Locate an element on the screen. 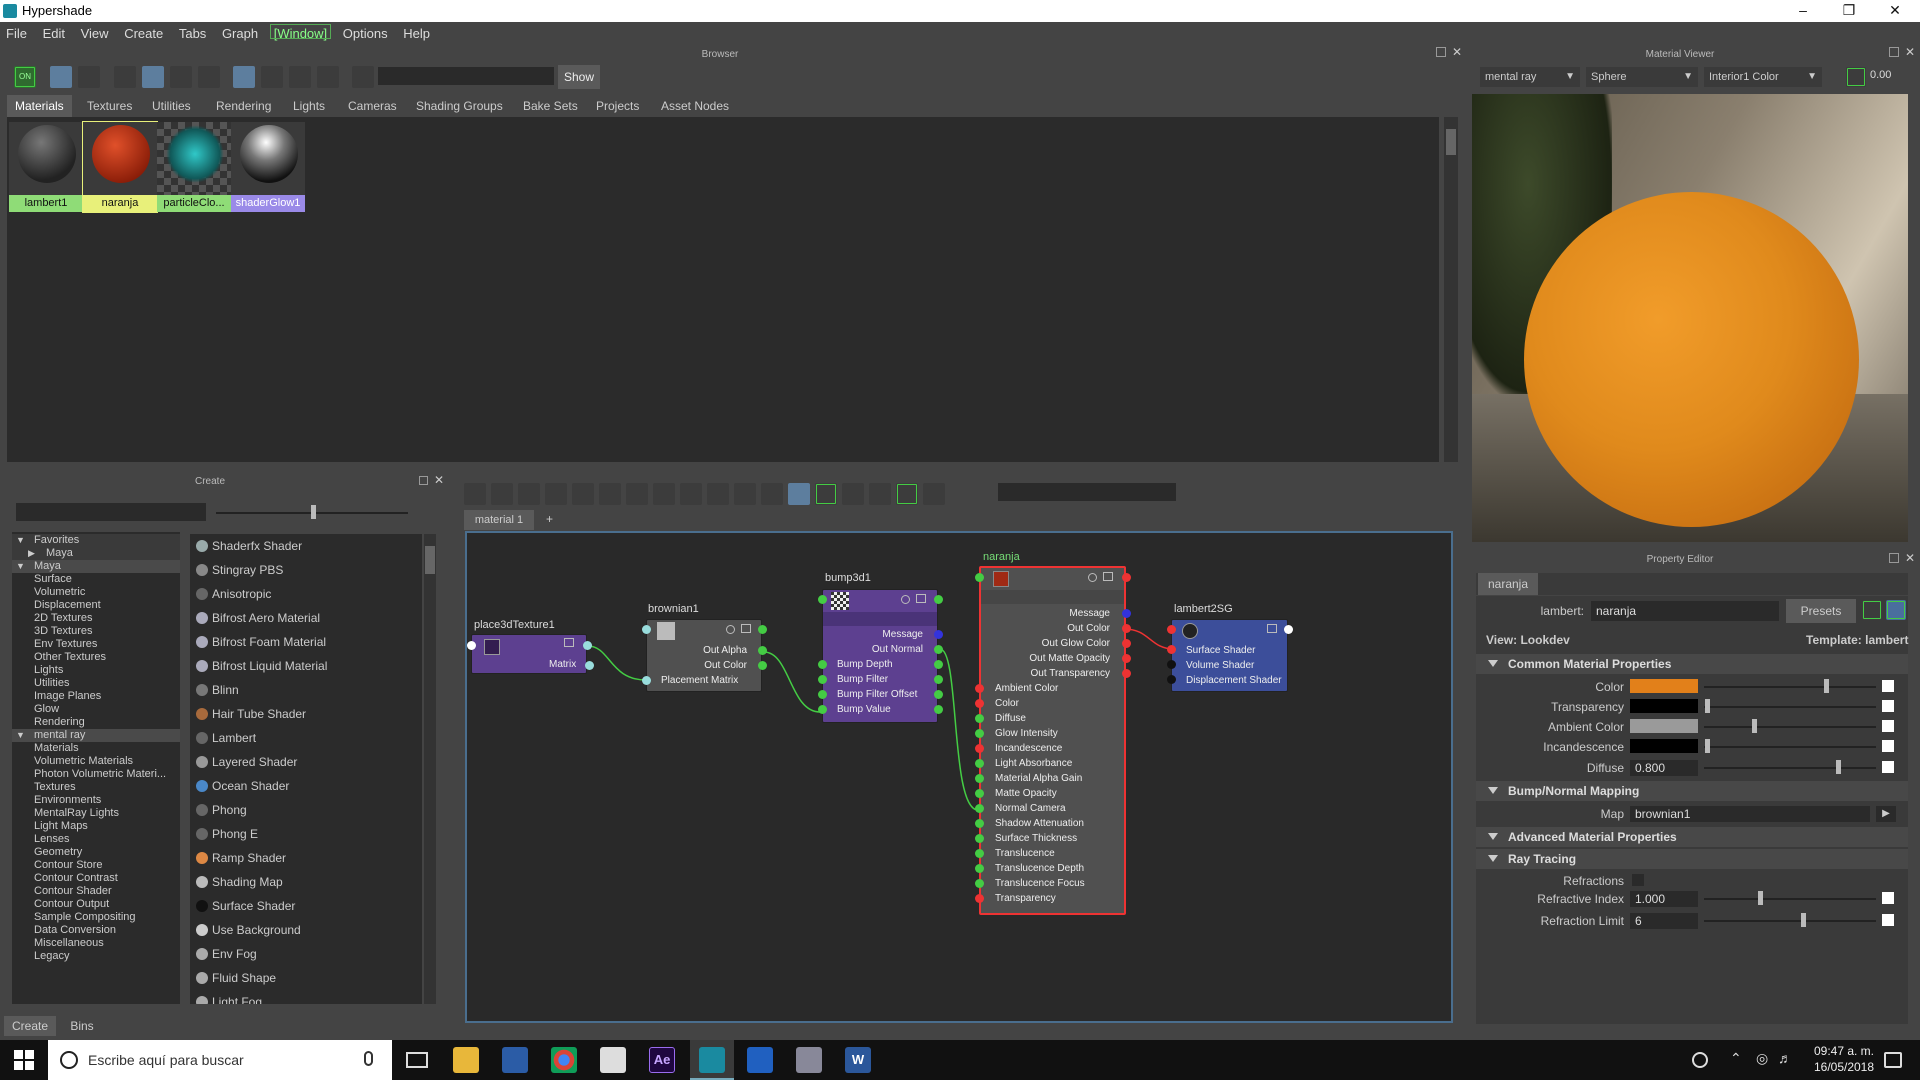  diffuse-field: 0.800 is located at coordinates (1664, 768).